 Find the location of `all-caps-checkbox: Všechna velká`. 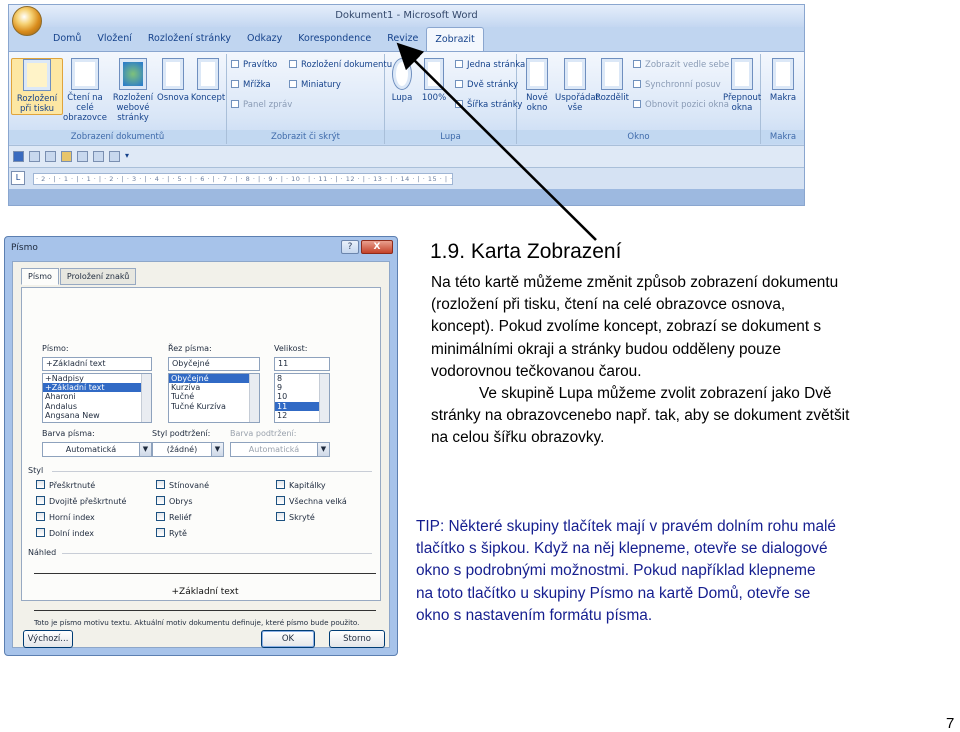

all-caps-checkbox: Všechna velká is located at coordinates (311, 501).